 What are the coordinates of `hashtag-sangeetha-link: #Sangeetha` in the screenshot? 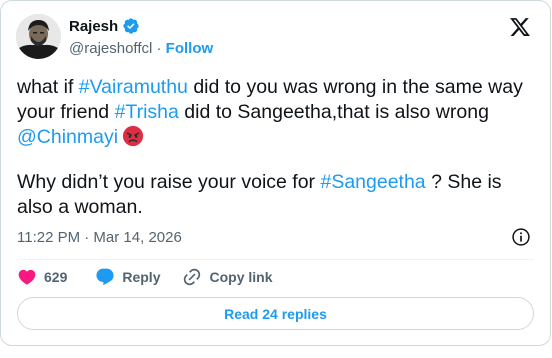 It's located at (372, 182).